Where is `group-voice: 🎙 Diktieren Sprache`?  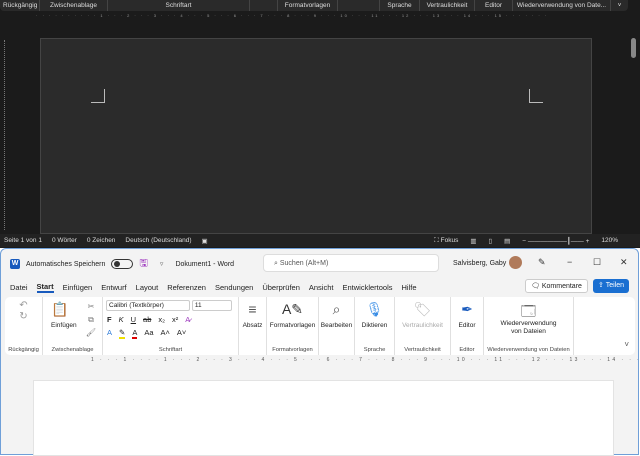 group-voice: 🎙 Diktieren Sprache is located at coordinates (375, 326).